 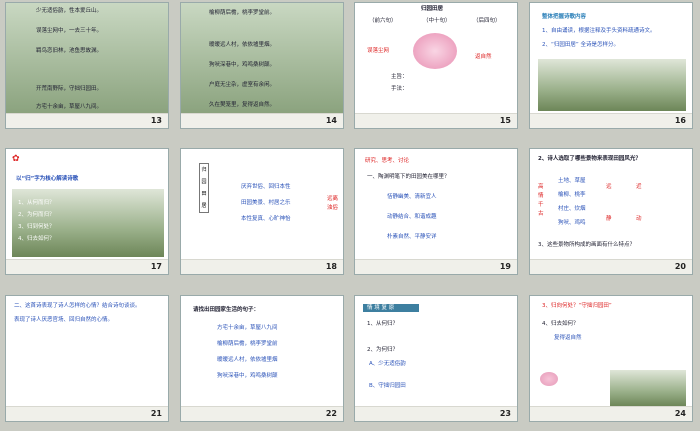 What do you see at coordinates (36, 215) in the screenshot?
I see `question-line: 2、为何而归？` at bounding box center [36, 215].